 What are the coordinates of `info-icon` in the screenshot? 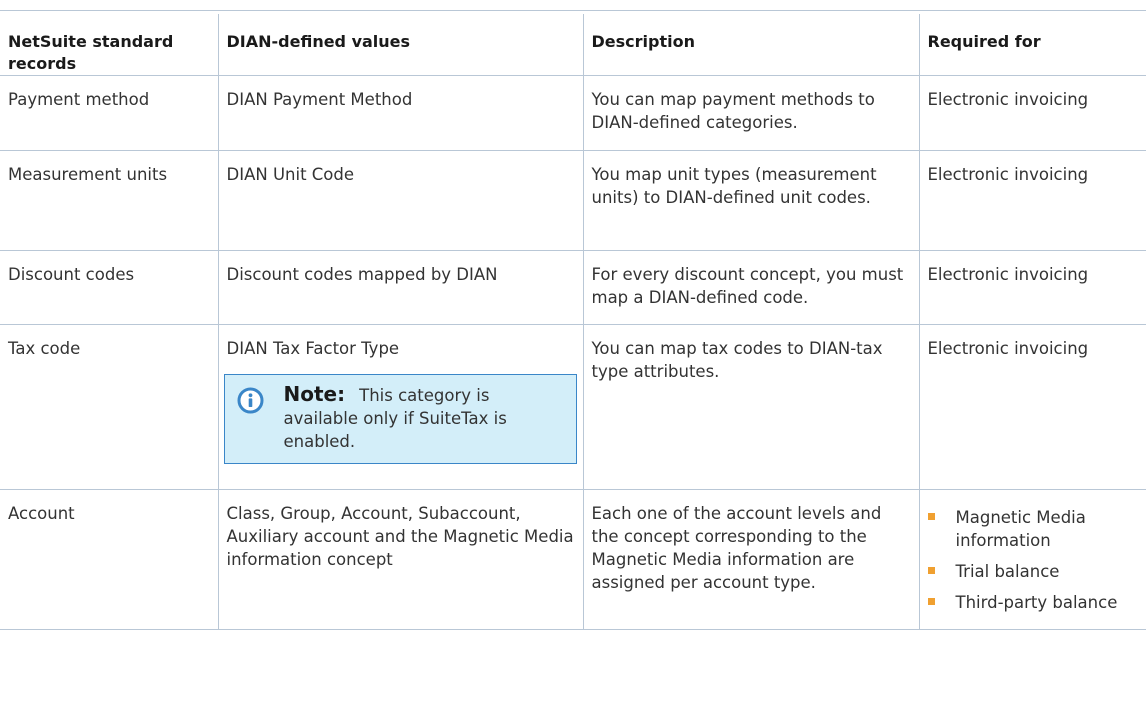 It's located at (250, 400).